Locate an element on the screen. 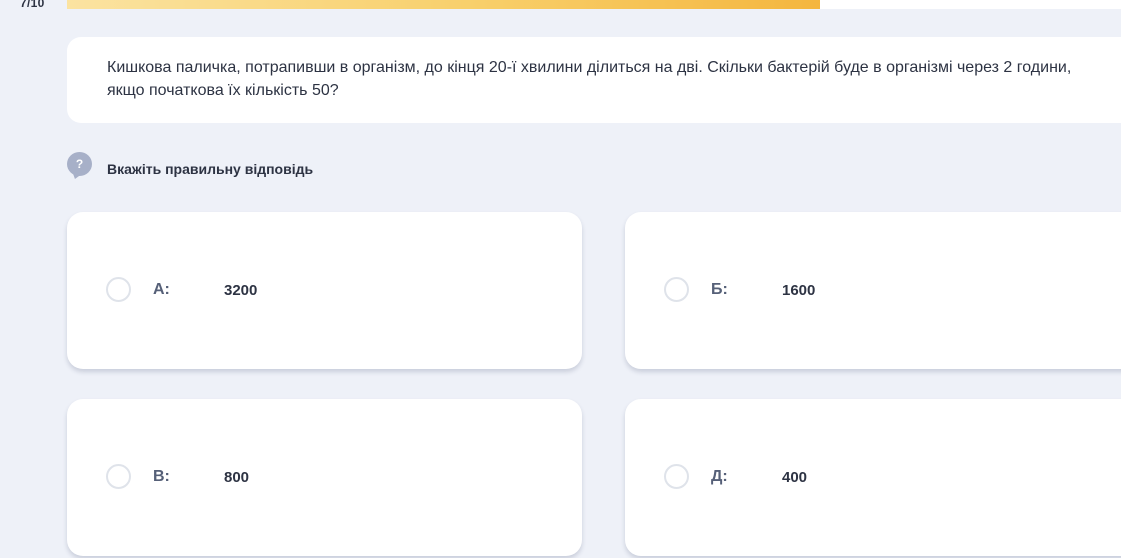 Image resolution: width=1121 pixels, height=558 pixels. radio-button-d is located at coordinates (676, 476).